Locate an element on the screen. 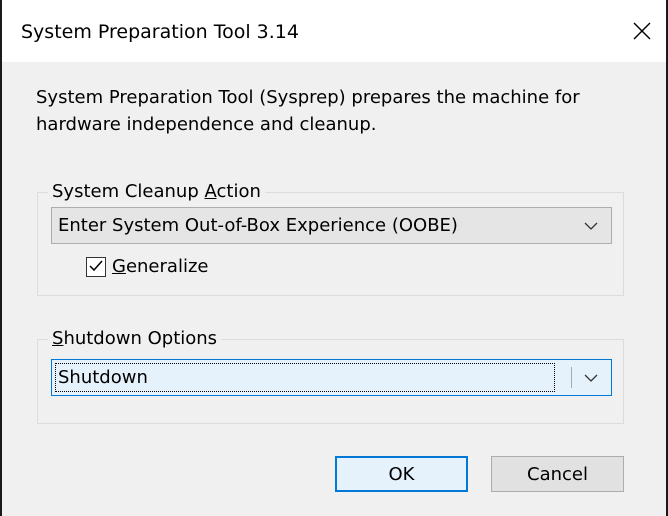  shutdown-options-dropdown: Shutdown is located at coordinates (331, 377).